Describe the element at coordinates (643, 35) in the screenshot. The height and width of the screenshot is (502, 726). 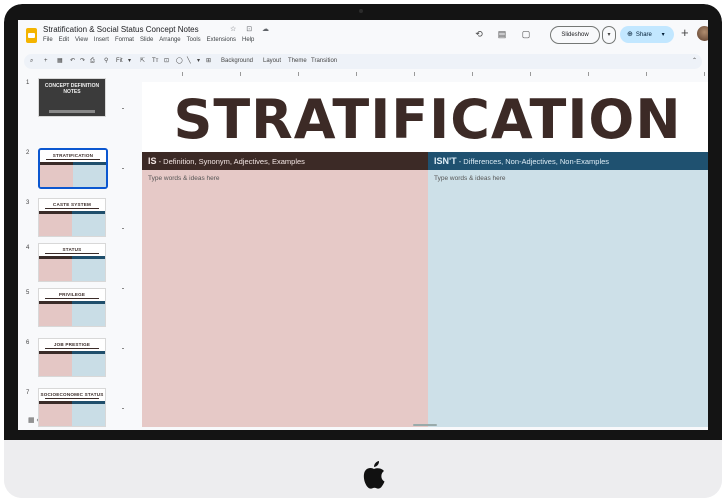
I see `share-label: Share` at that location.